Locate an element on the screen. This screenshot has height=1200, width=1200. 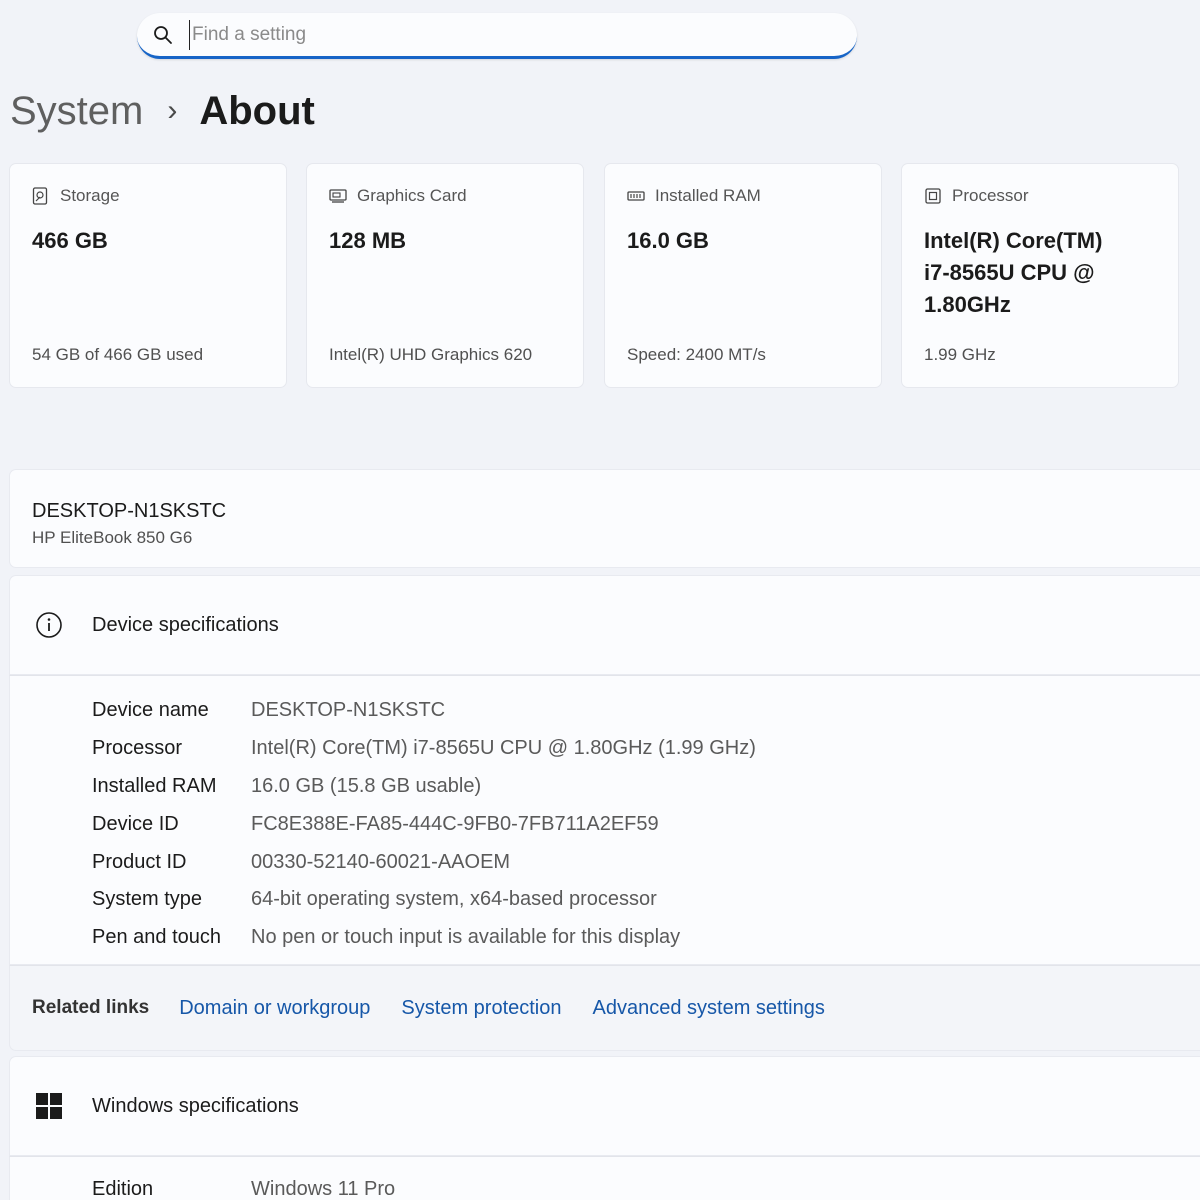
installed-ram-card: Installed RAM 16.0 GB Speed: 2400 MT/s is located at coordinates (743, 275).